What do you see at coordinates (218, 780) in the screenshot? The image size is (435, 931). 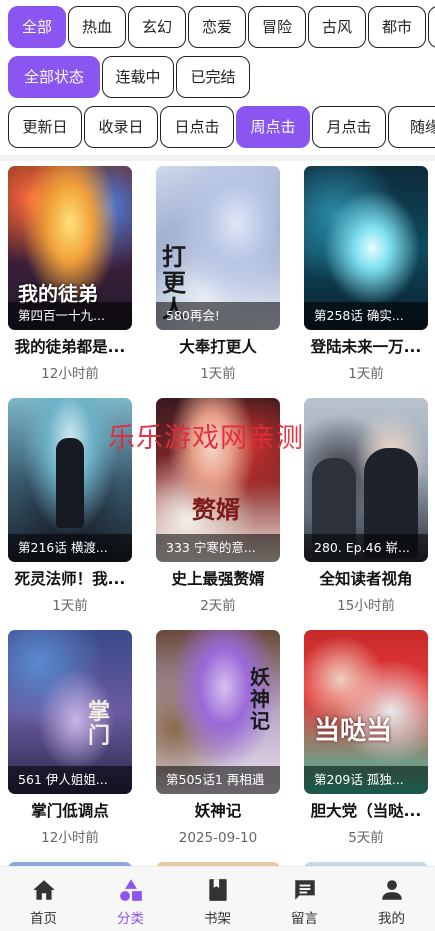 I see `episode-label: 第505话1 再相遇` at bounding box center [218, 780].